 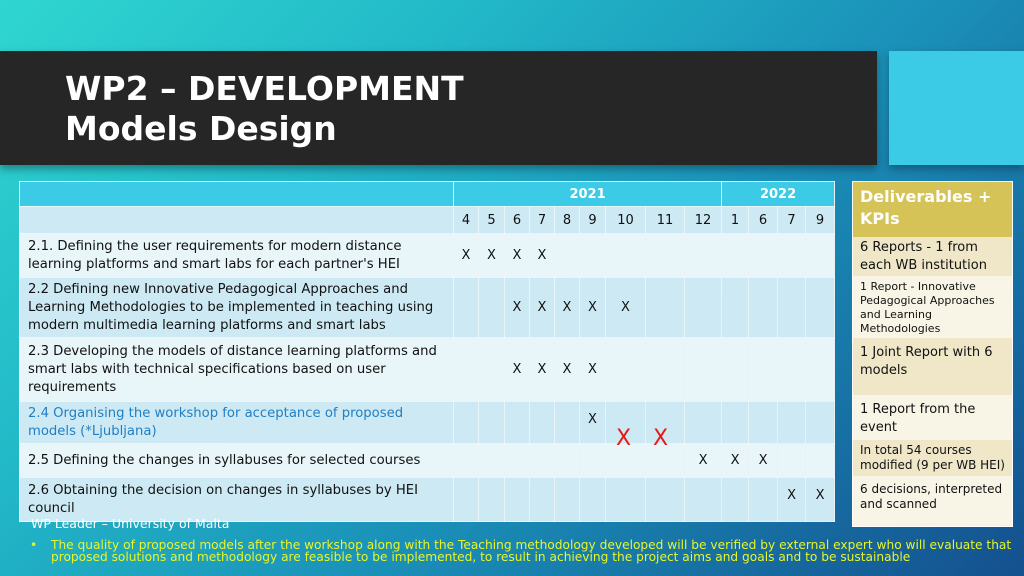 I want to click on year-2022: 2022, so click(x=778, y=194).